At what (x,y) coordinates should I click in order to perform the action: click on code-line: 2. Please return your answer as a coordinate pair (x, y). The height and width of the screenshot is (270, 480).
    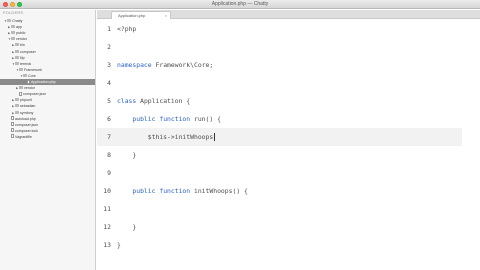
    Looking at the image, I should click on (279, 47).